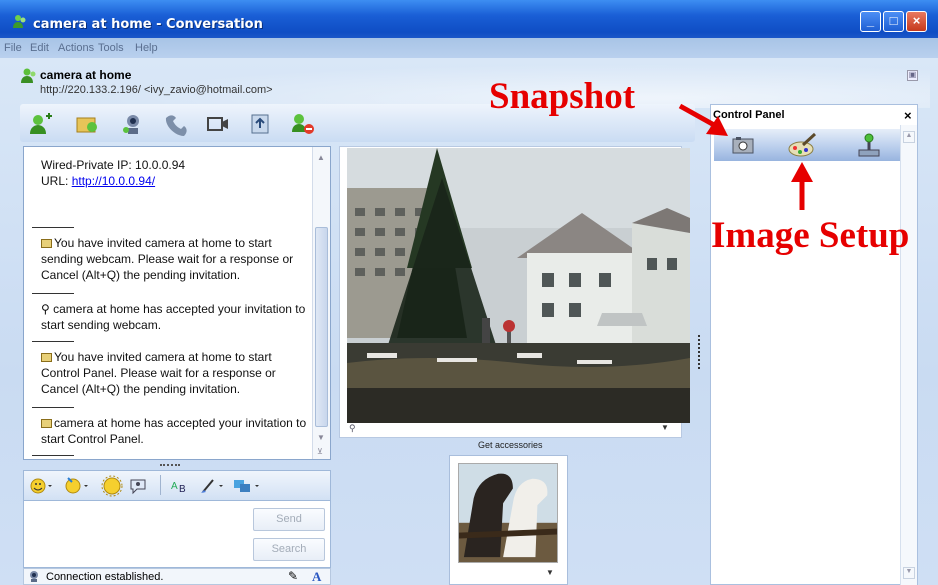 This screenshot has height=585, width=938. What do you see at coordinates (42, 486) in the screenshot?
I see `emoticon-icon` at bounding box center [42, 486].